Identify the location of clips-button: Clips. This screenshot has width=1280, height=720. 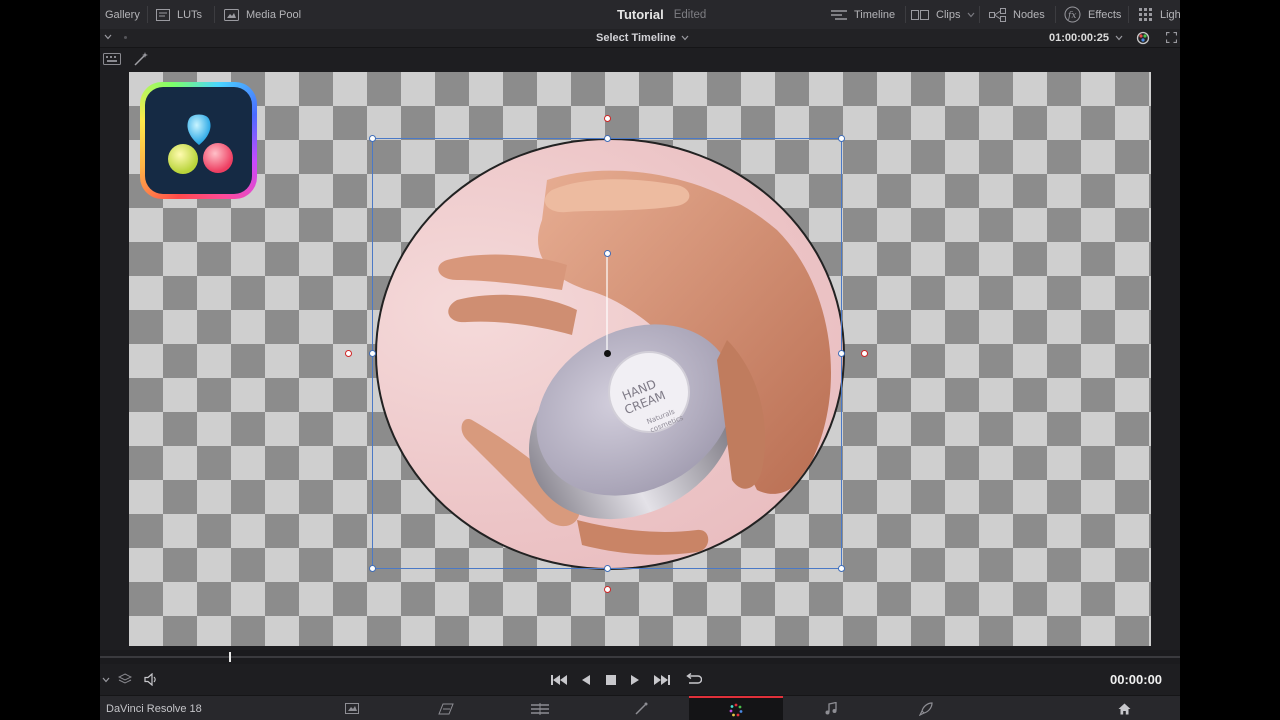
(943, 14).